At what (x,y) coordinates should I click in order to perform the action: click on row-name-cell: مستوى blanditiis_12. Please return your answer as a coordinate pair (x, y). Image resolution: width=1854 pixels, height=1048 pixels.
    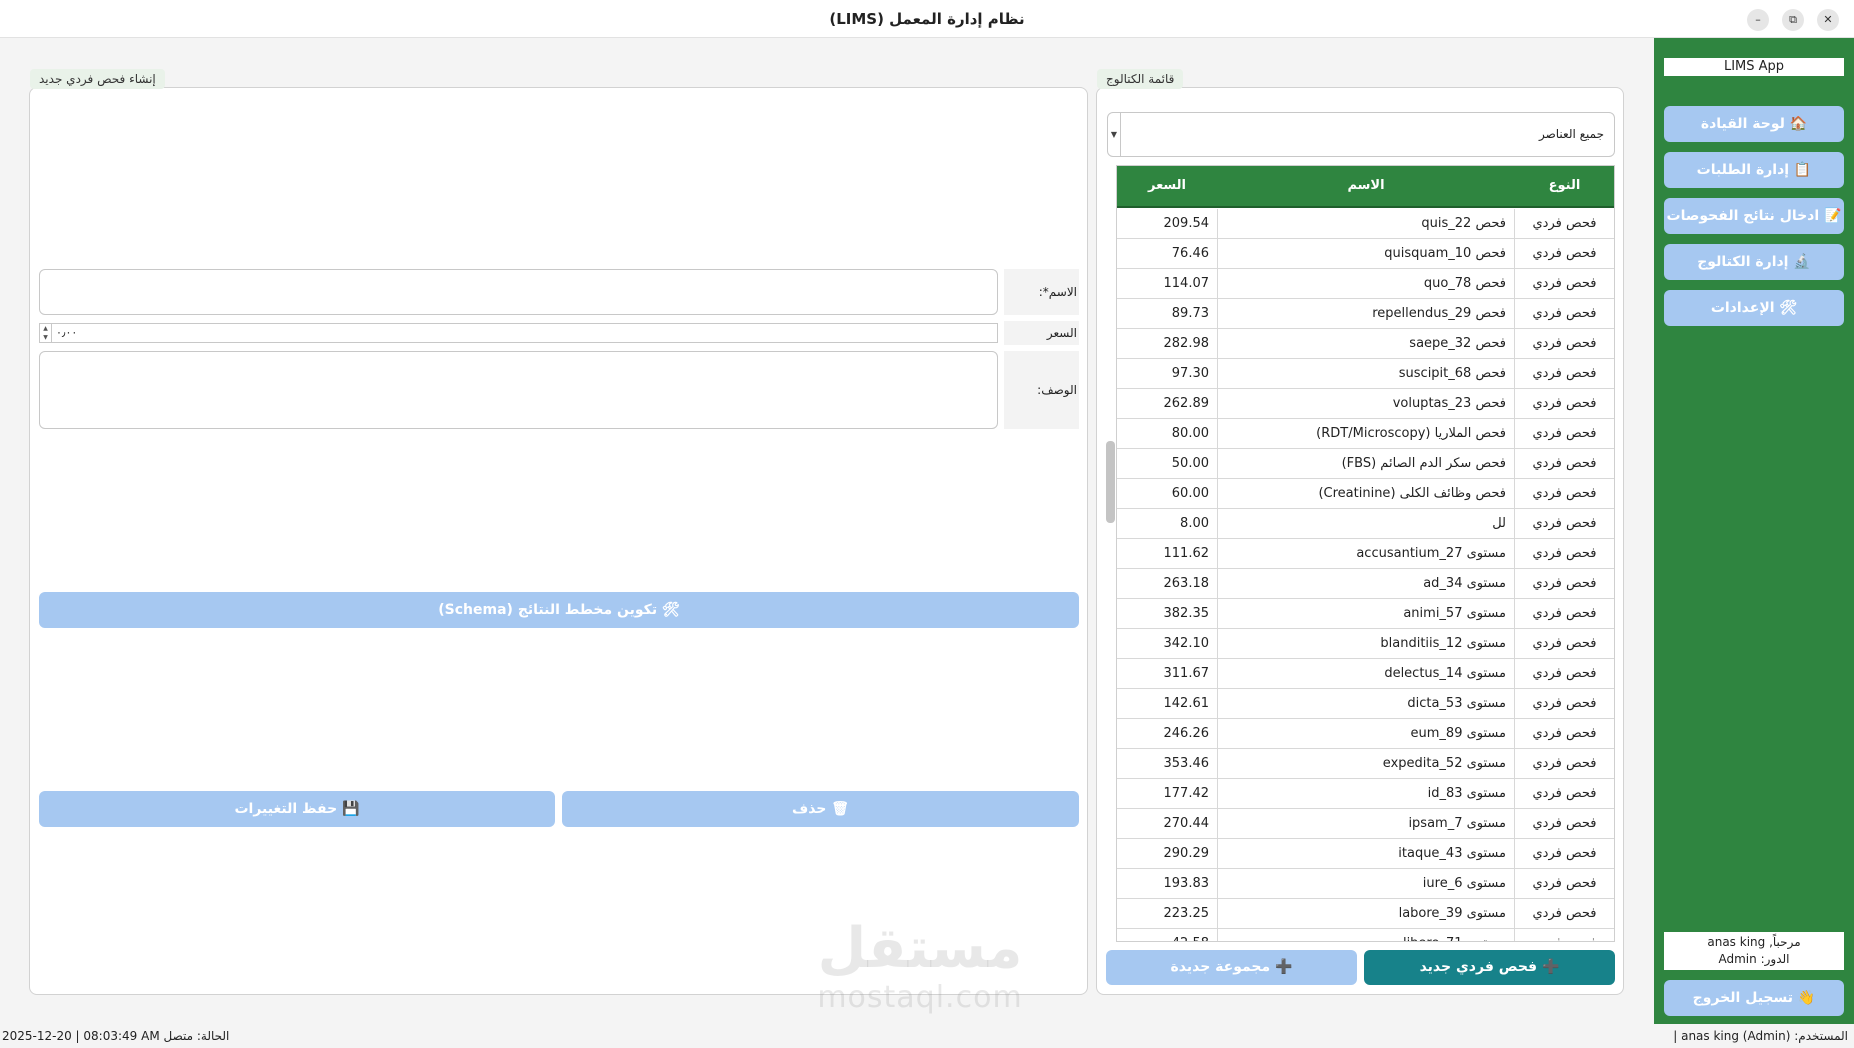
    Looking at the image, I should click on (1366, 643).